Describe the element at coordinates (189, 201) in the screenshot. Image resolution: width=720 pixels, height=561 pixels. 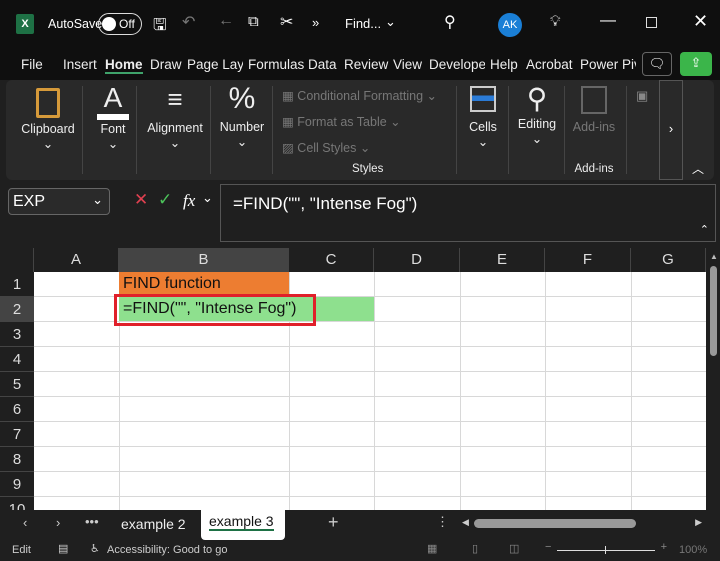
I see `insert-function-button: fx` at that location.